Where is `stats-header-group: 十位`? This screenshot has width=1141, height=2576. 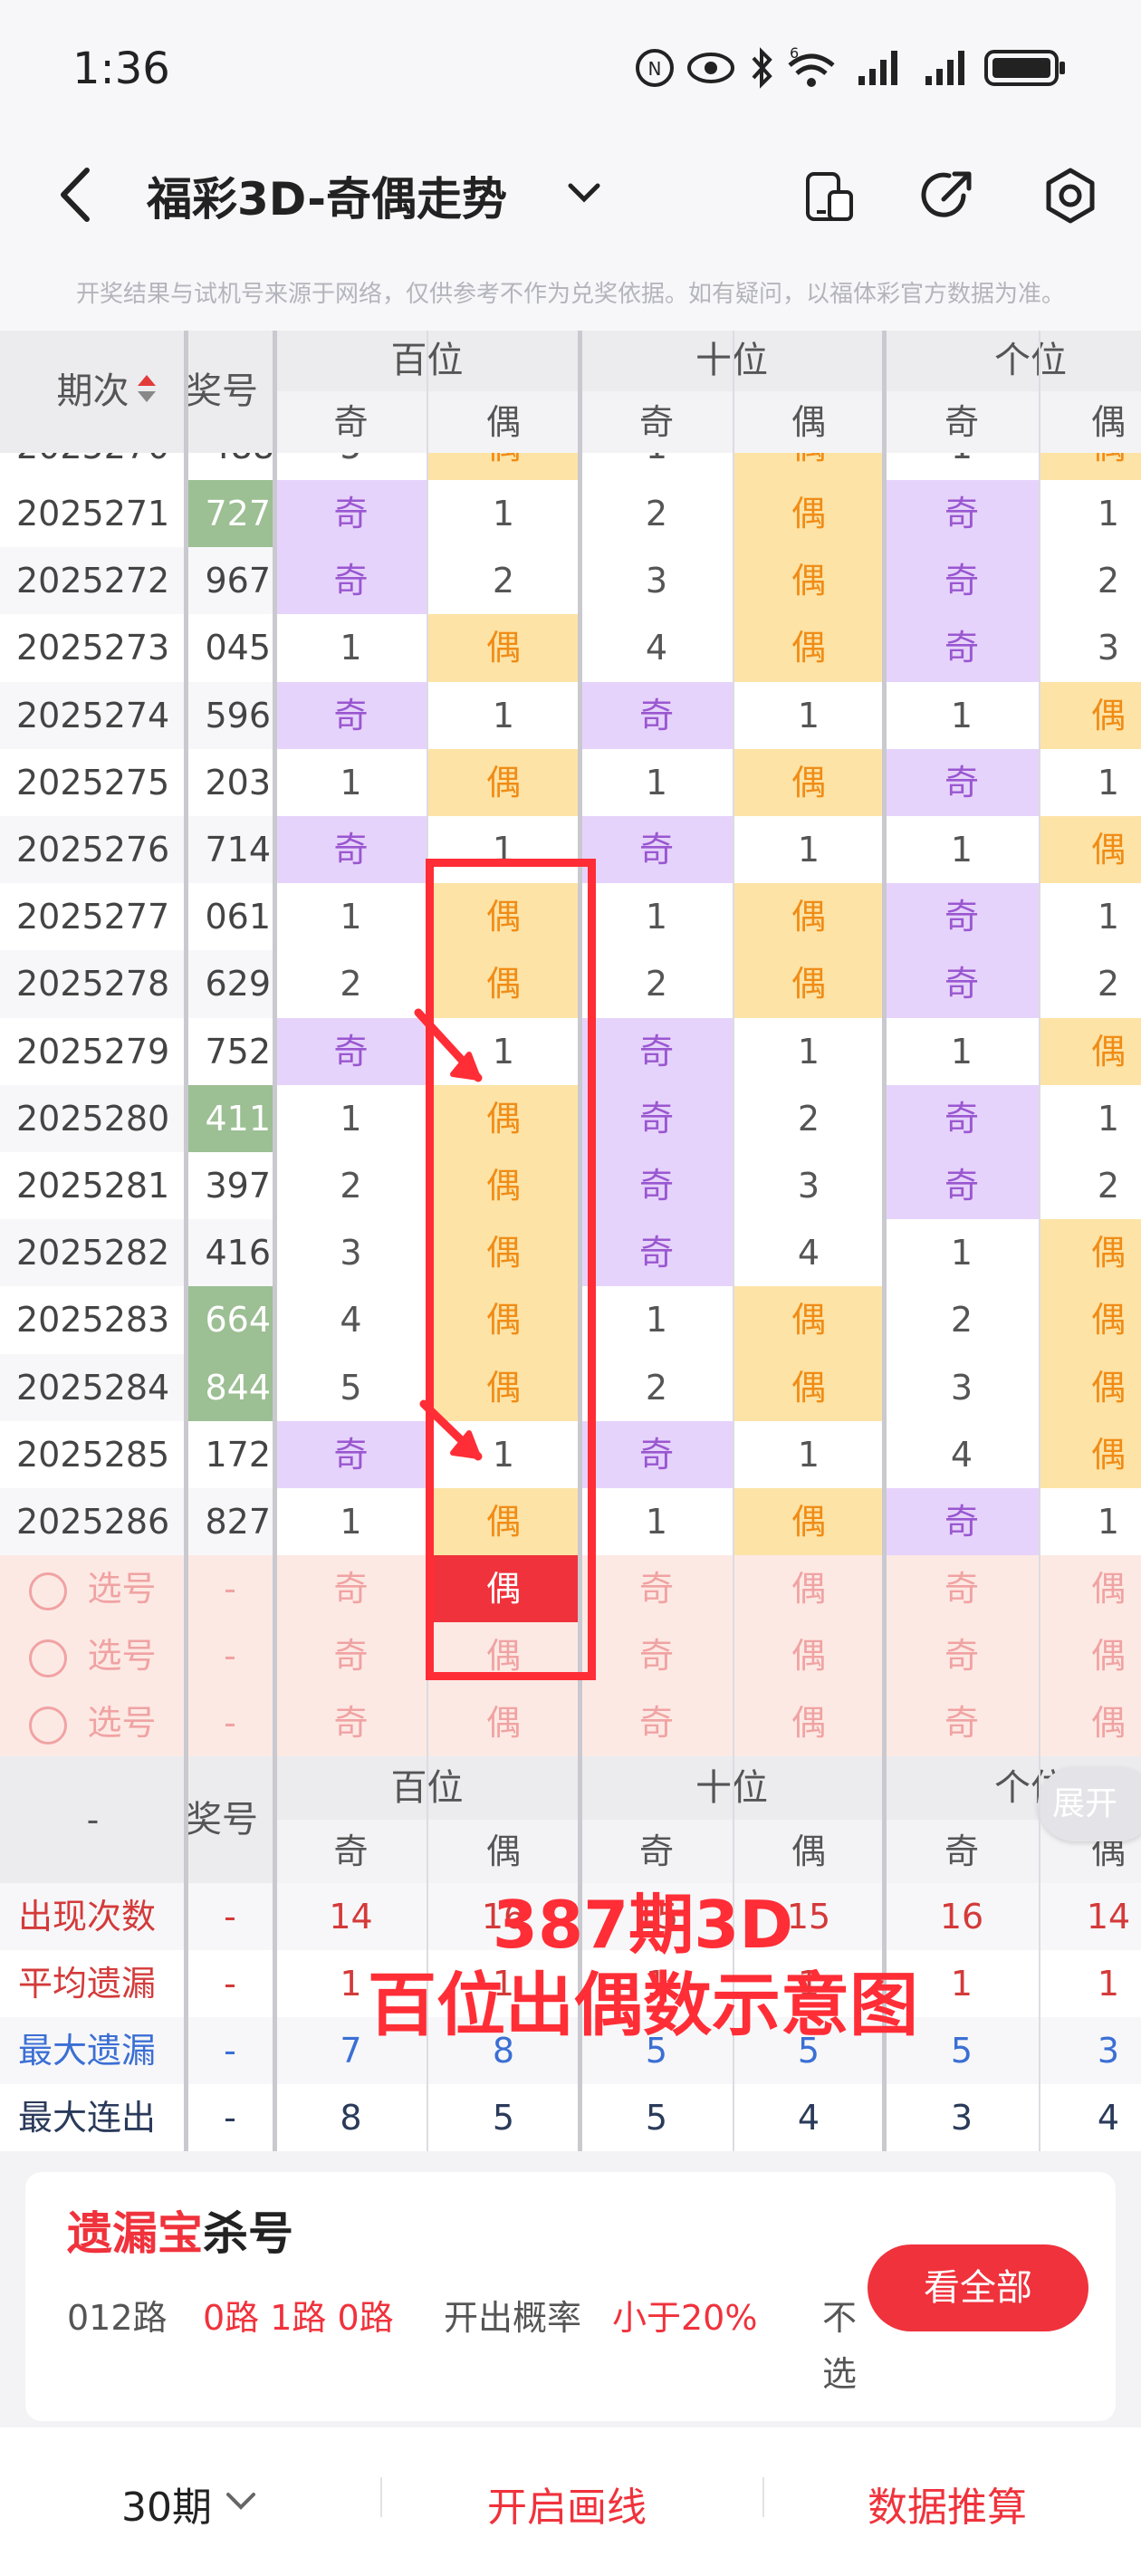 stats-header-group: 十位 is located at coordinates (732, 1788).